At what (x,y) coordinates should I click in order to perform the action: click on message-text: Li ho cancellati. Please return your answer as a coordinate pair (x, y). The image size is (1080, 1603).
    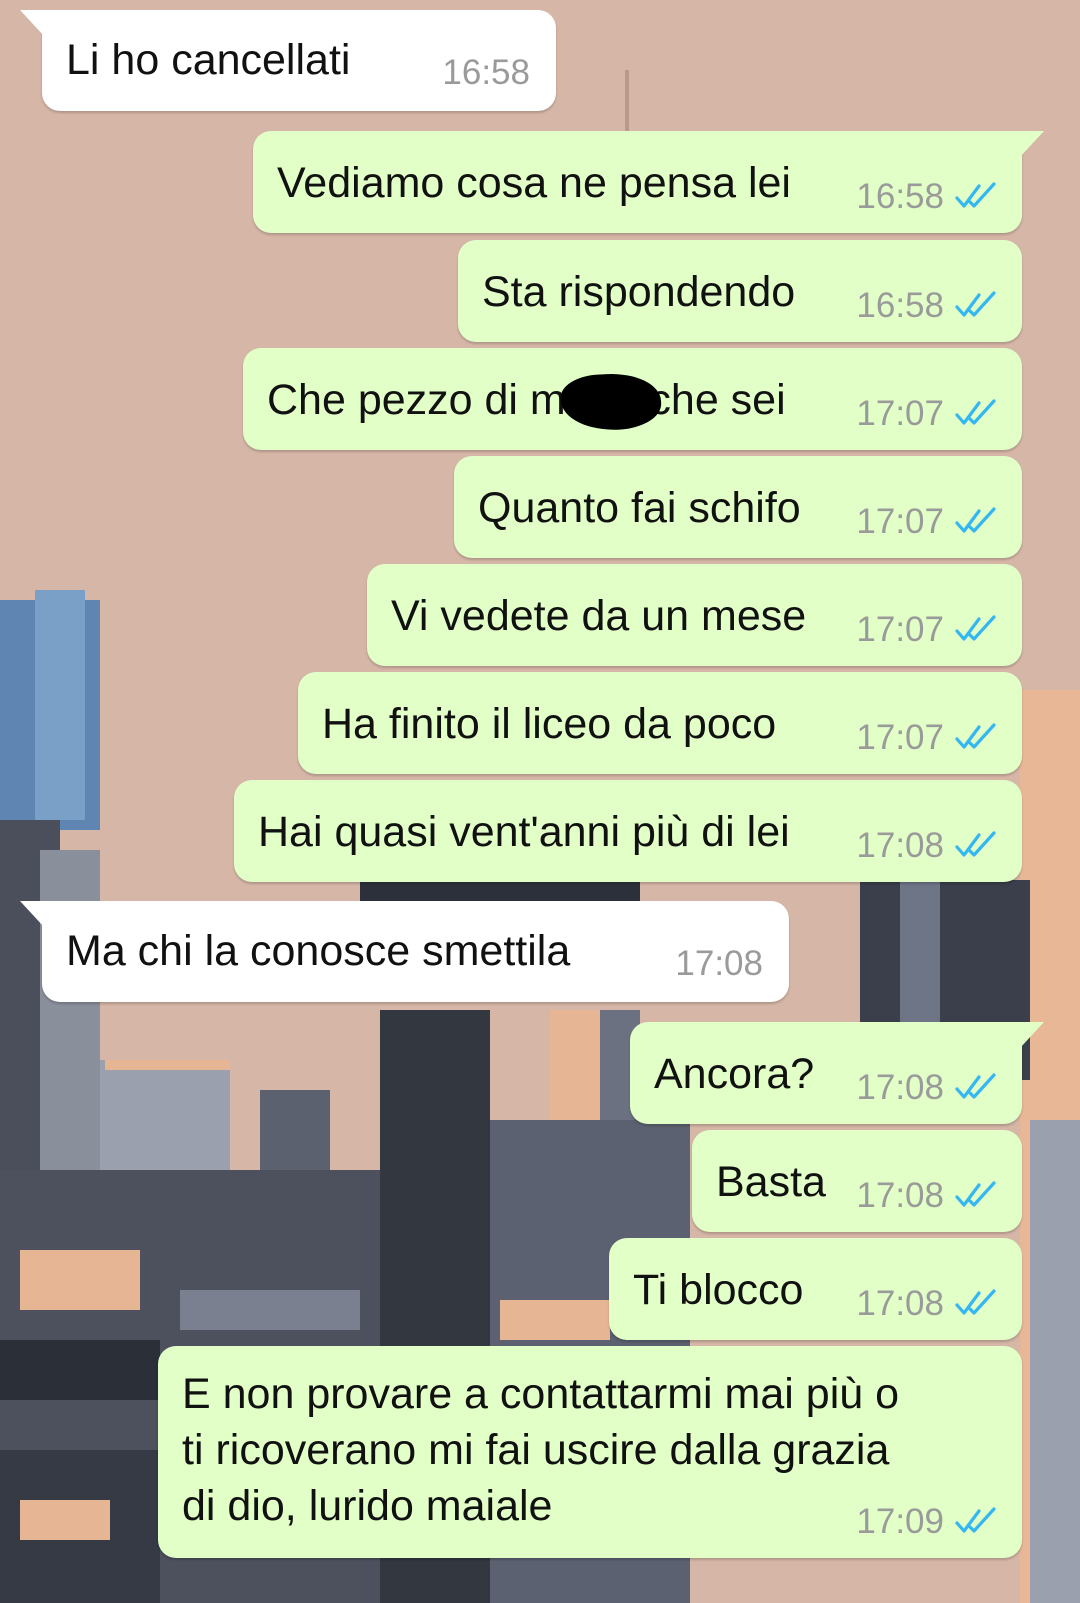
    Looking at the image, I should click on (208, 60).